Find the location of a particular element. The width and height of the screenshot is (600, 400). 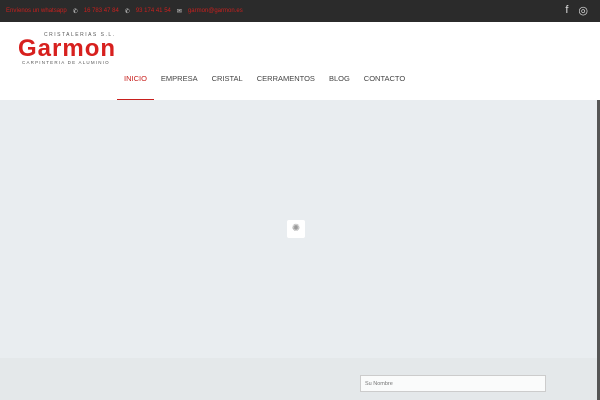

facebook-icon: f is located at coordinates (566, 10).